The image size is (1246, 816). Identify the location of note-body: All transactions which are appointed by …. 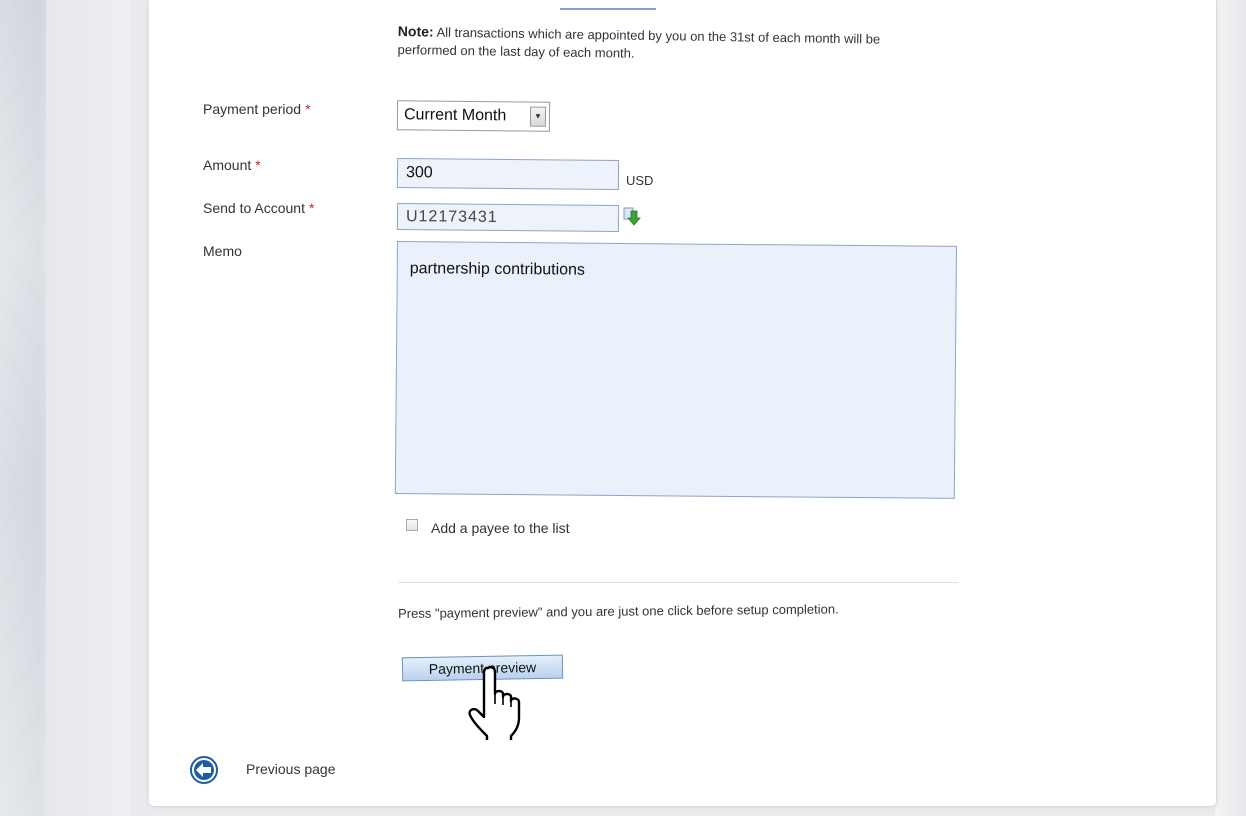
(639, 42).